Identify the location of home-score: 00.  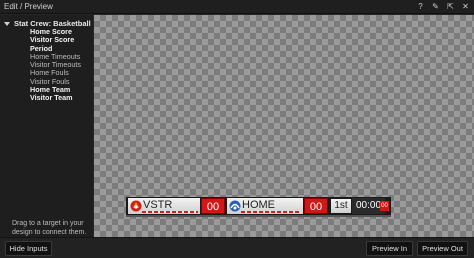
(316, 206).